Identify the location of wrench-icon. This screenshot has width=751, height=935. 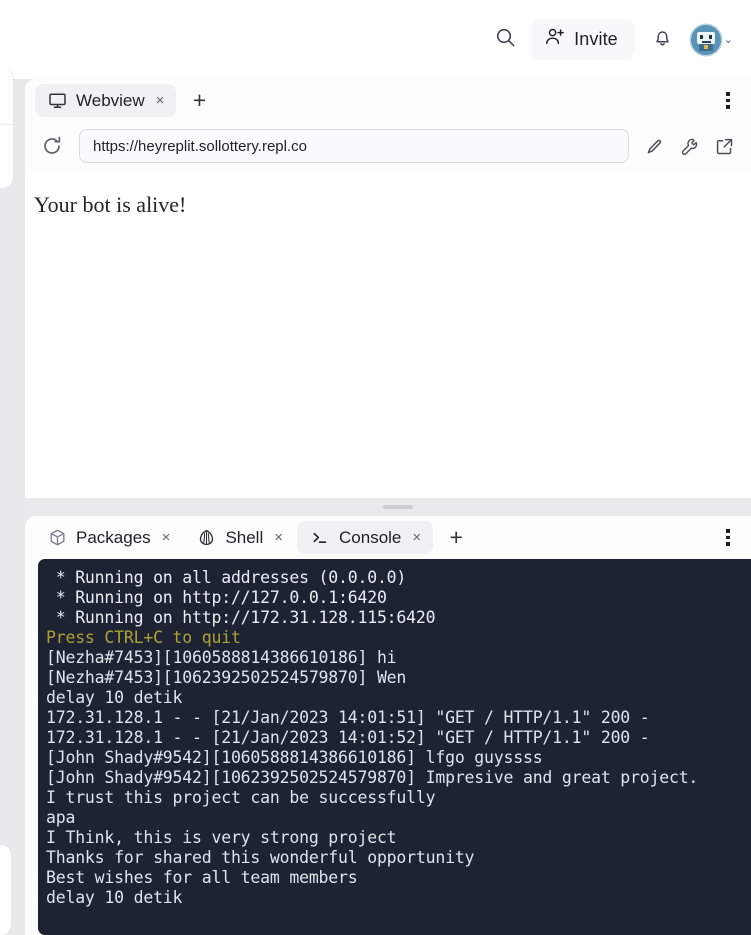
(689, 146).